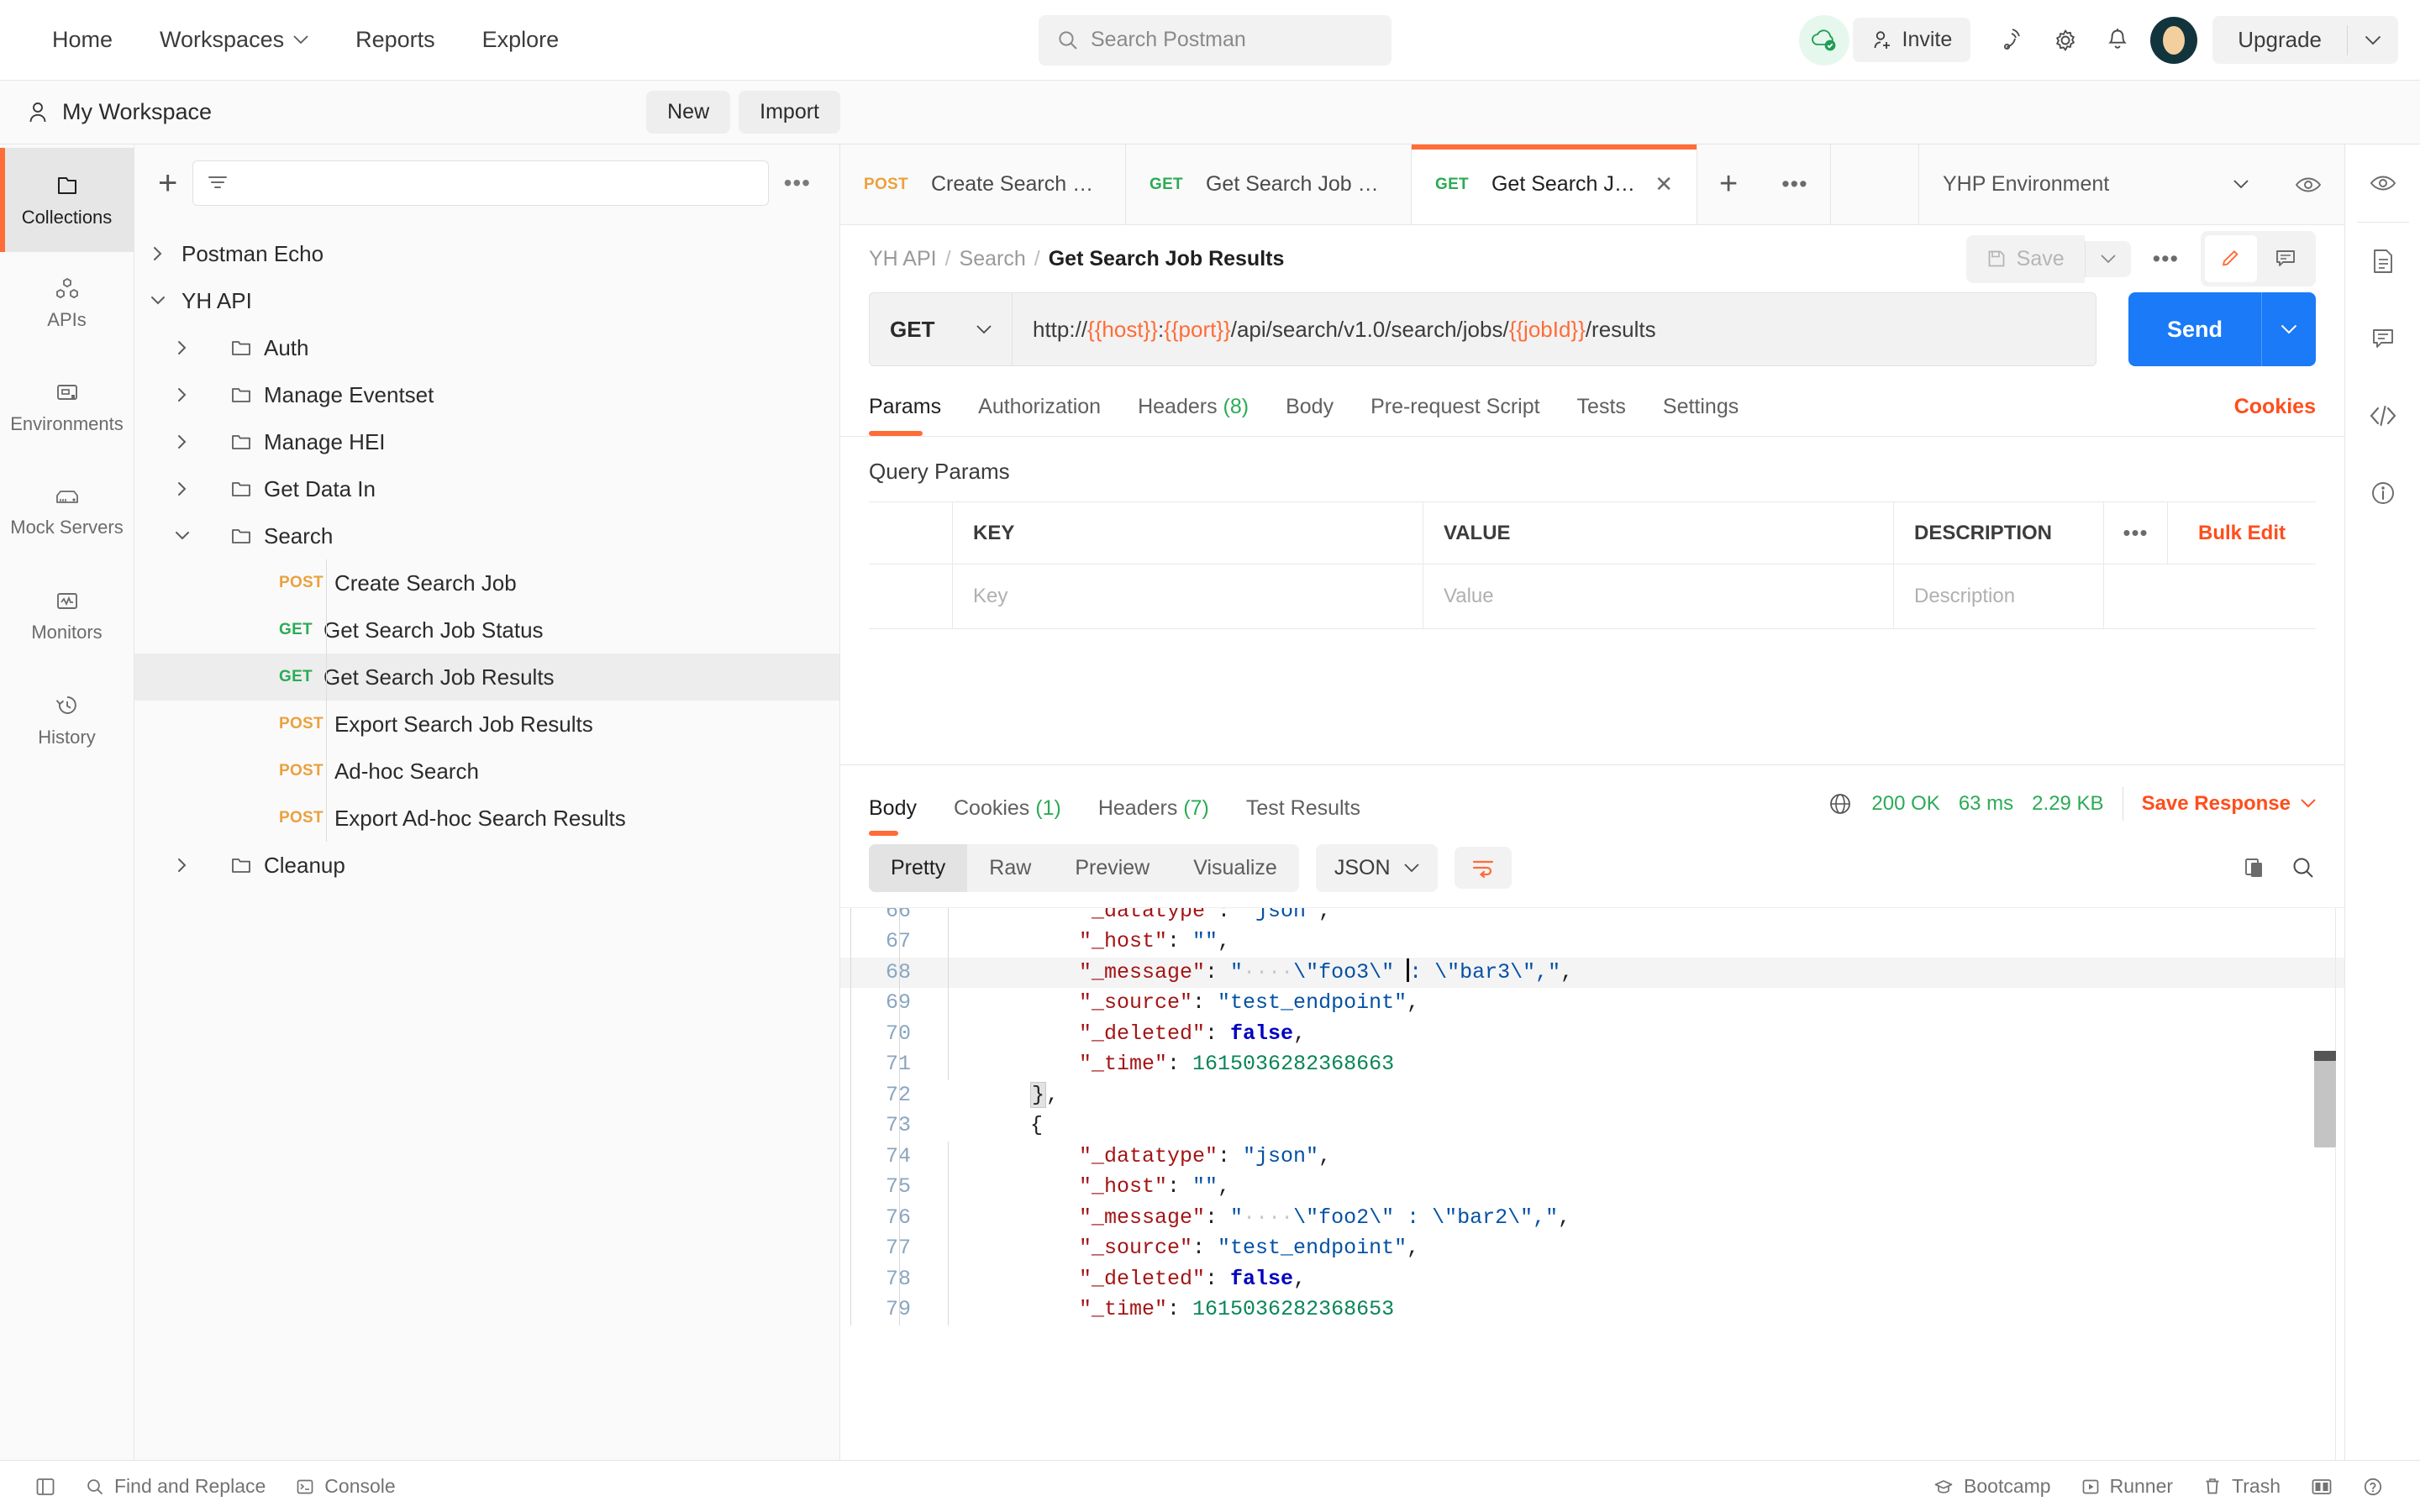  I want to click on rail-item-collections: Collections, so click(67, 200).